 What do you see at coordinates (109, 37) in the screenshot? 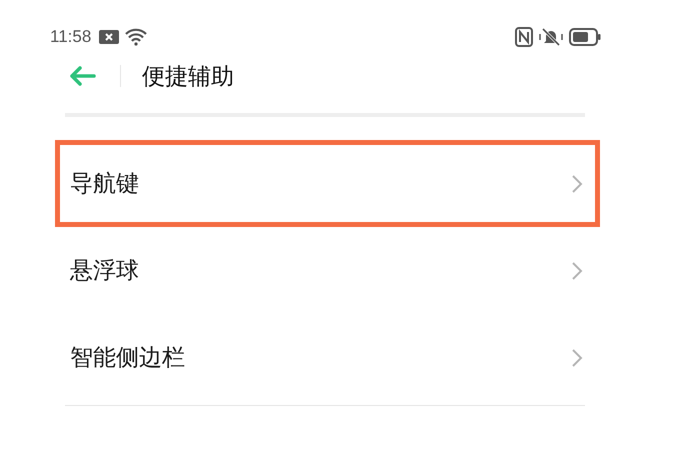
I see `notification-icon` at bounding box center [109, 37].